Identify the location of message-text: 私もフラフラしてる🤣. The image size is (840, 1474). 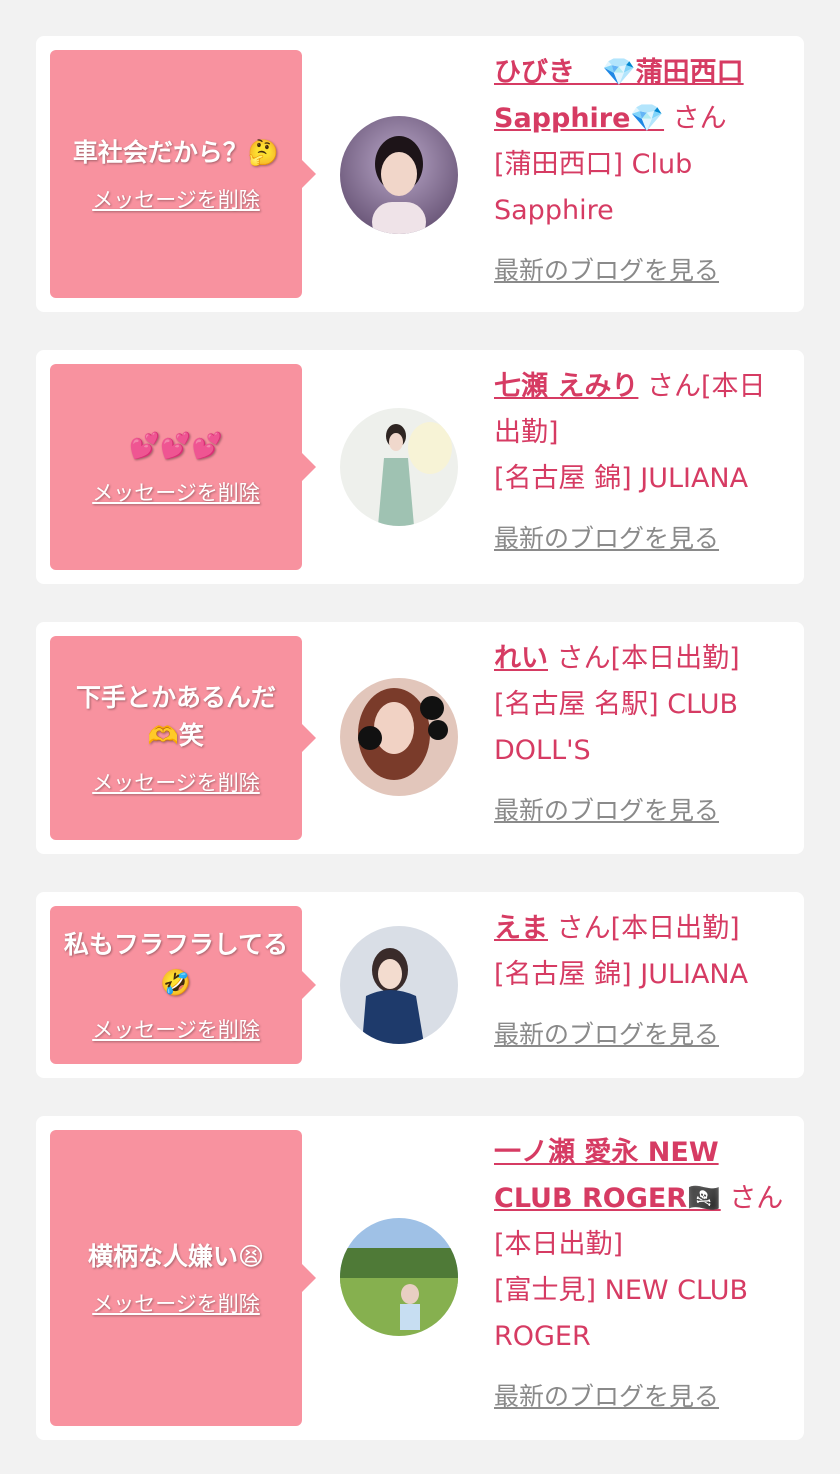
(176, 963).